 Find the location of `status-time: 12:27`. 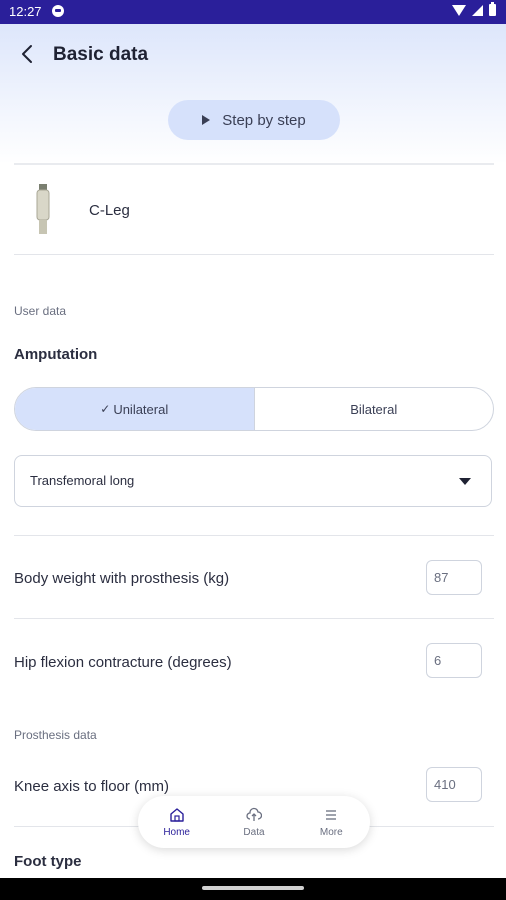

status-time: 12:27 is located at coordinates (25, 11).